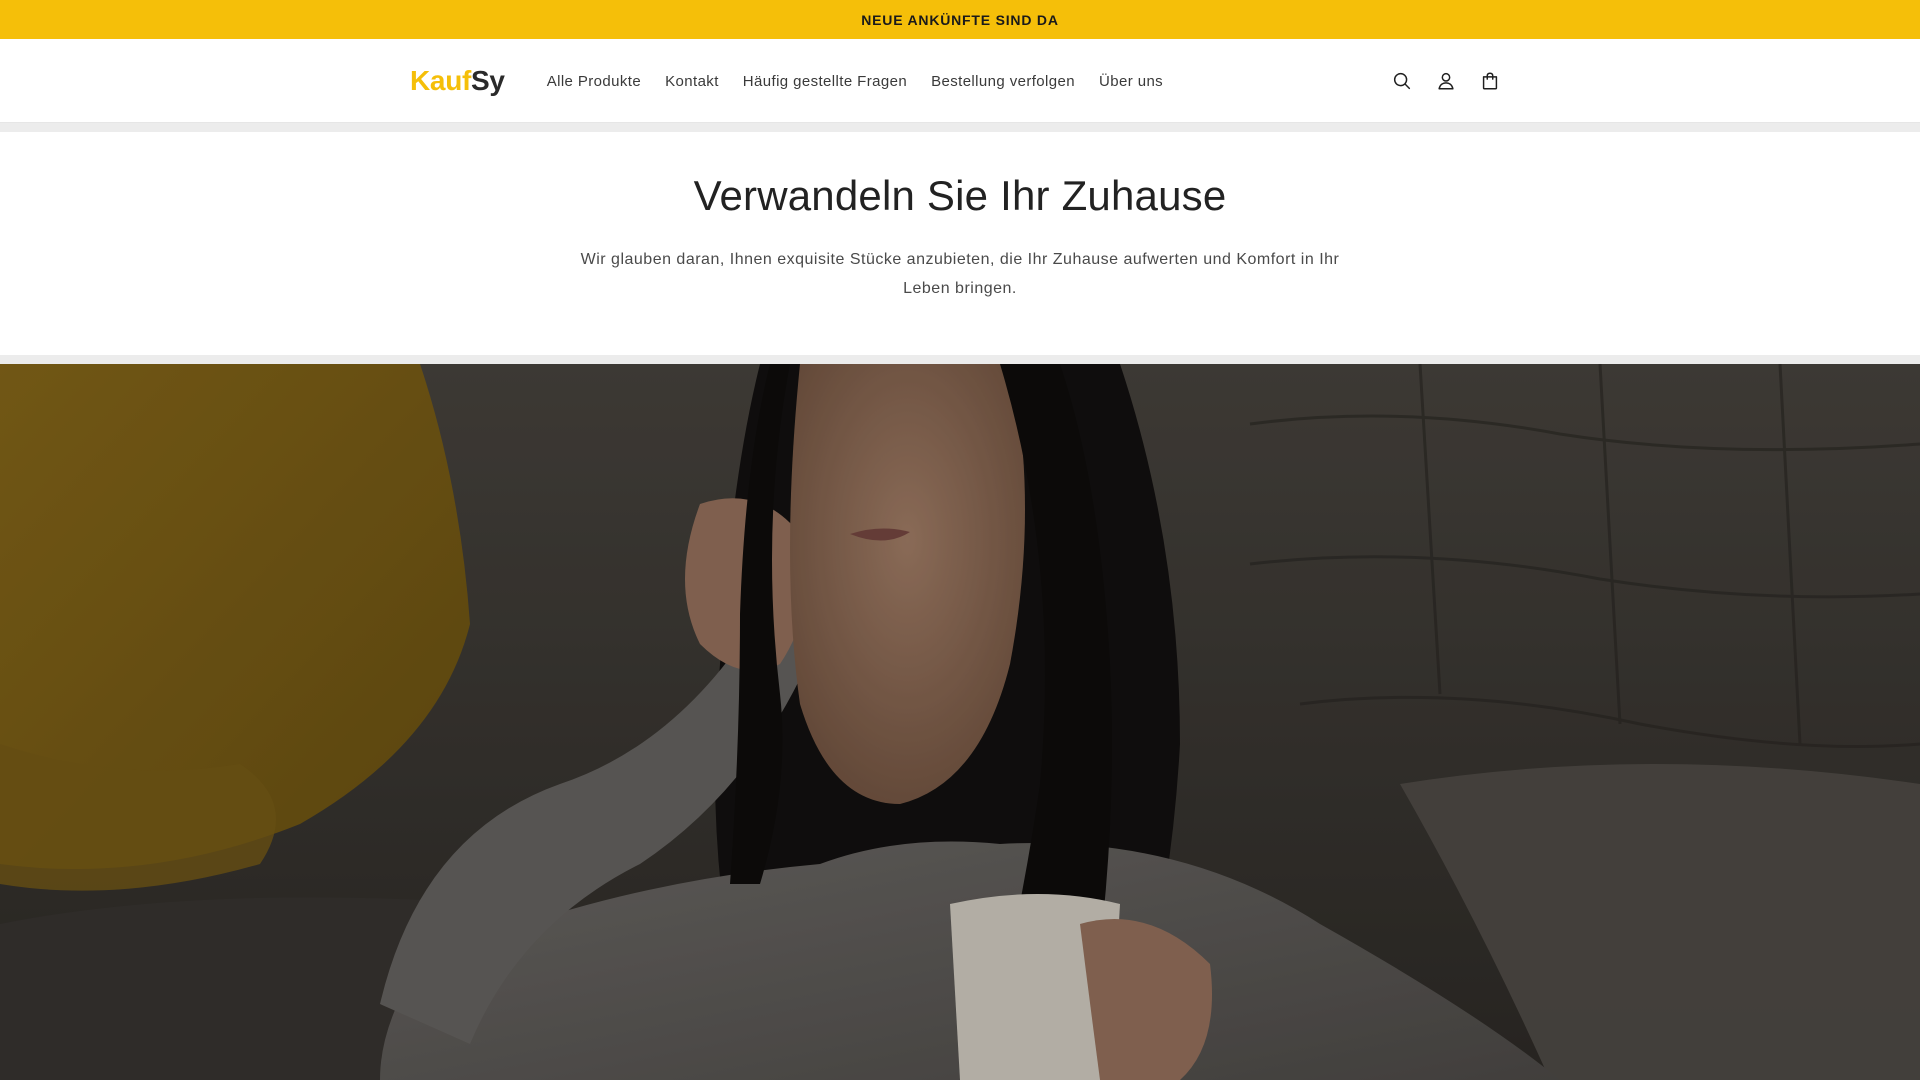  Describe the element at coordinates (441, 80) in the screenshot. I see `logo-part-1: Kauf` at that location.